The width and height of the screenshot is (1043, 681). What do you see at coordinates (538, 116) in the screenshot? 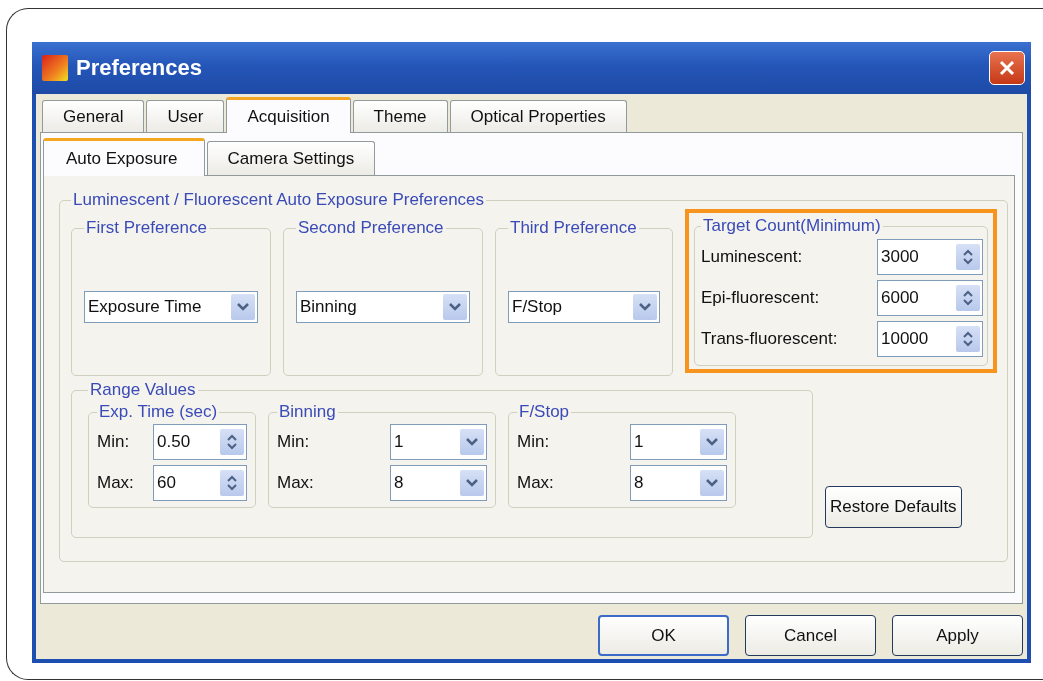
I see `tab: Optical Properties` at bounding box center [538, 116].